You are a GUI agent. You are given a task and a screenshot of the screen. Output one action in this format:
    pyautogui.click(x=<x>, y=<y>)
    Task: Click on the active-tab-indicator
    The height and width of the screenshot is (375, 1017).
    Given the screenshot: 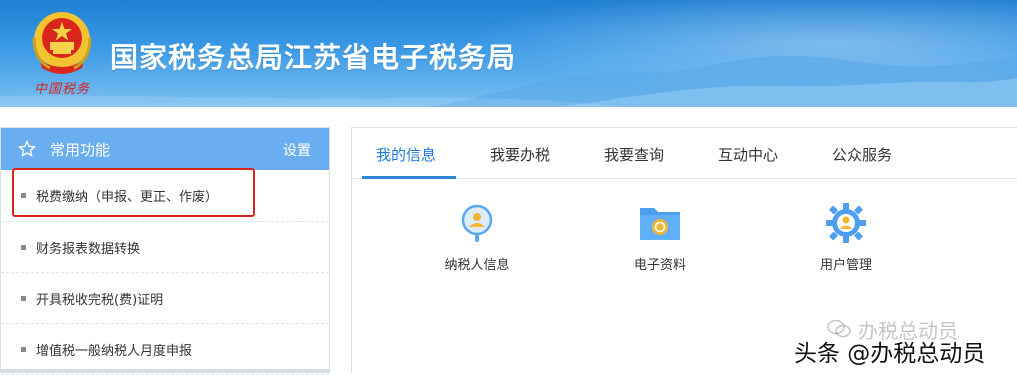 What is the action you would take?
    pyautogui.click(x=409, y=177)
    